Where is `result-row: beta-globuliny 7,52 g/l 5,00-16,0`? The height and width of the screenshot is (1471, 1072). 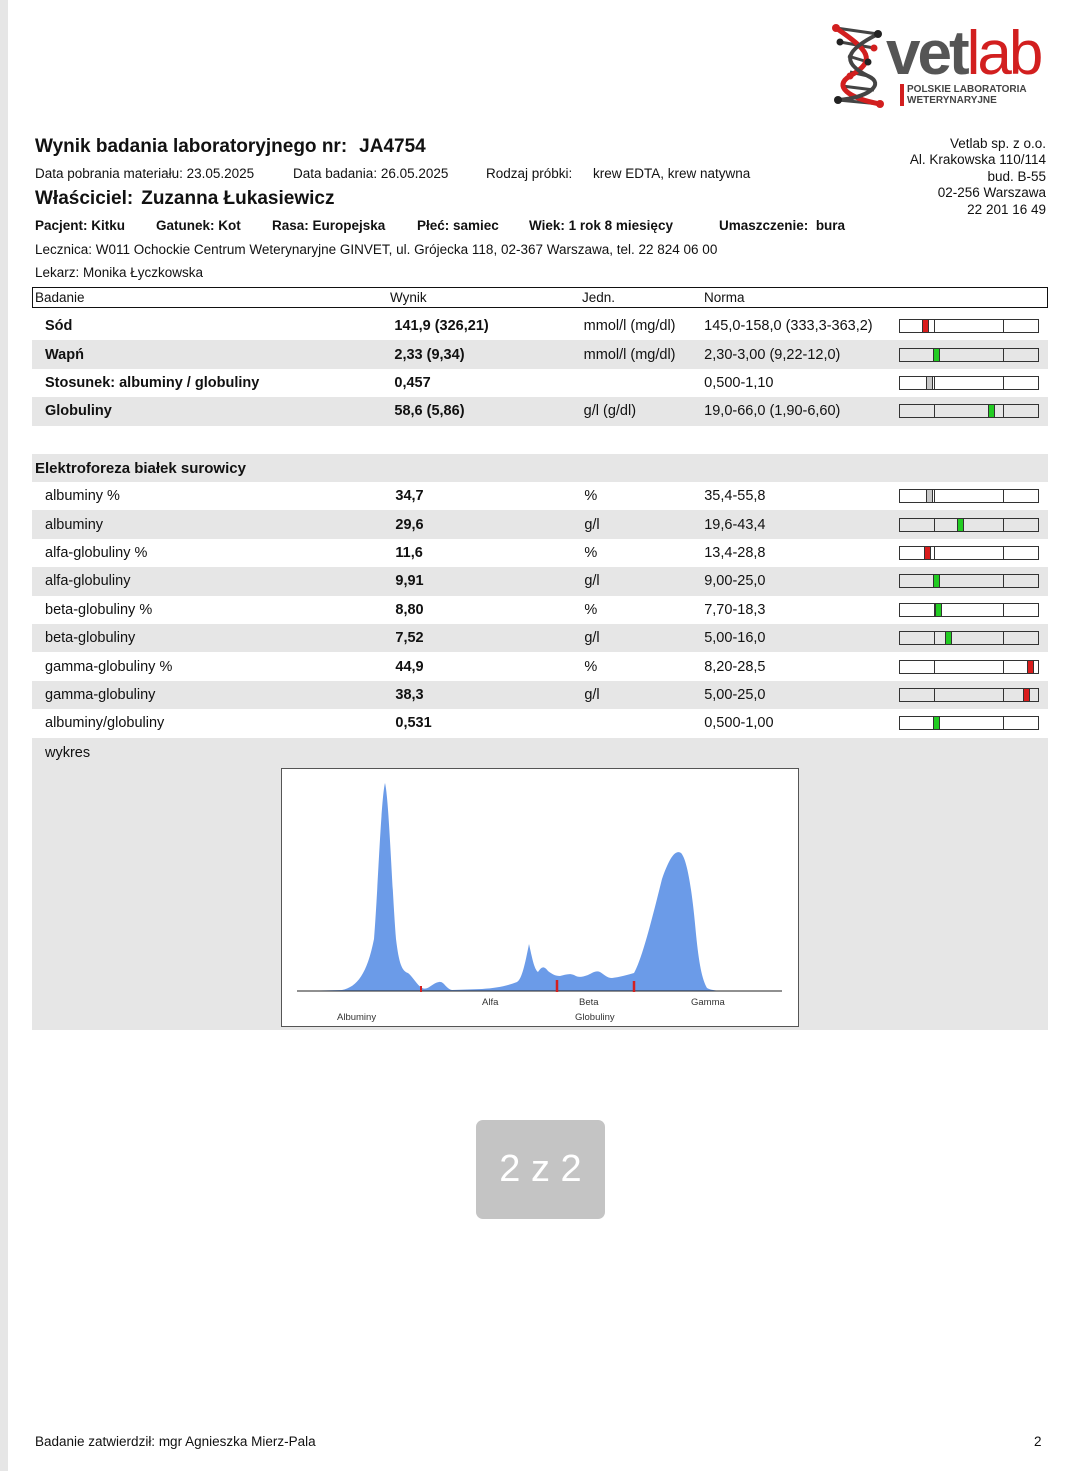 result-row: beta-globuliny 7,52 g/l 5,00-16,0 is located at coordinates (540, 638).